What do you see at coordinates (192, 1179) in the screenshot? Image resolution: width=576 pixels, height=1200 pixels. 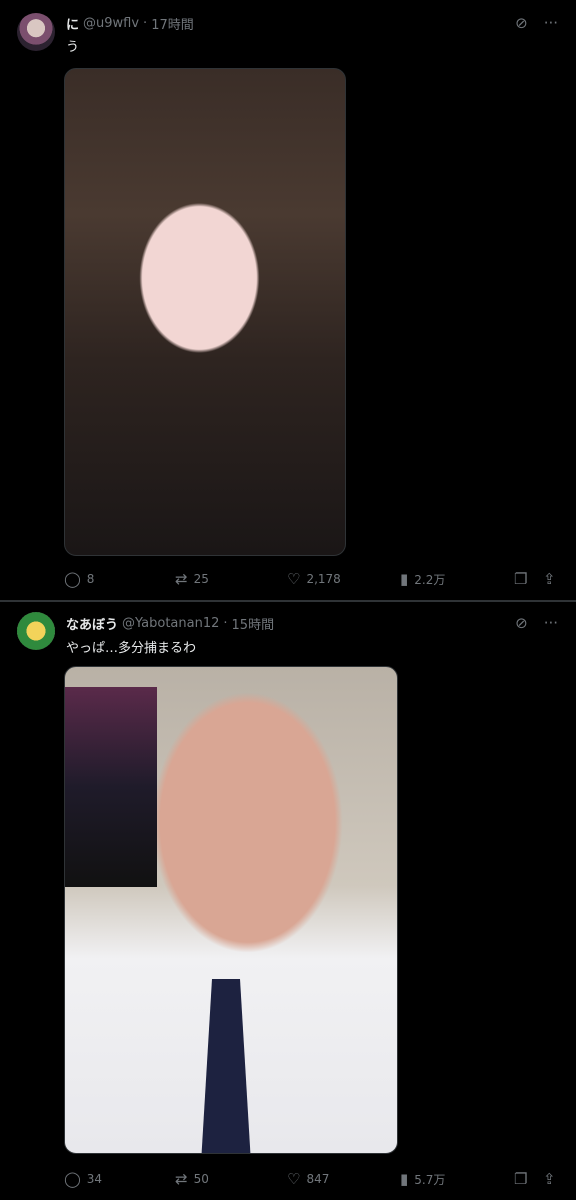 I see `repost-button: ⇄ 50` at bounding box center [192, 1179].